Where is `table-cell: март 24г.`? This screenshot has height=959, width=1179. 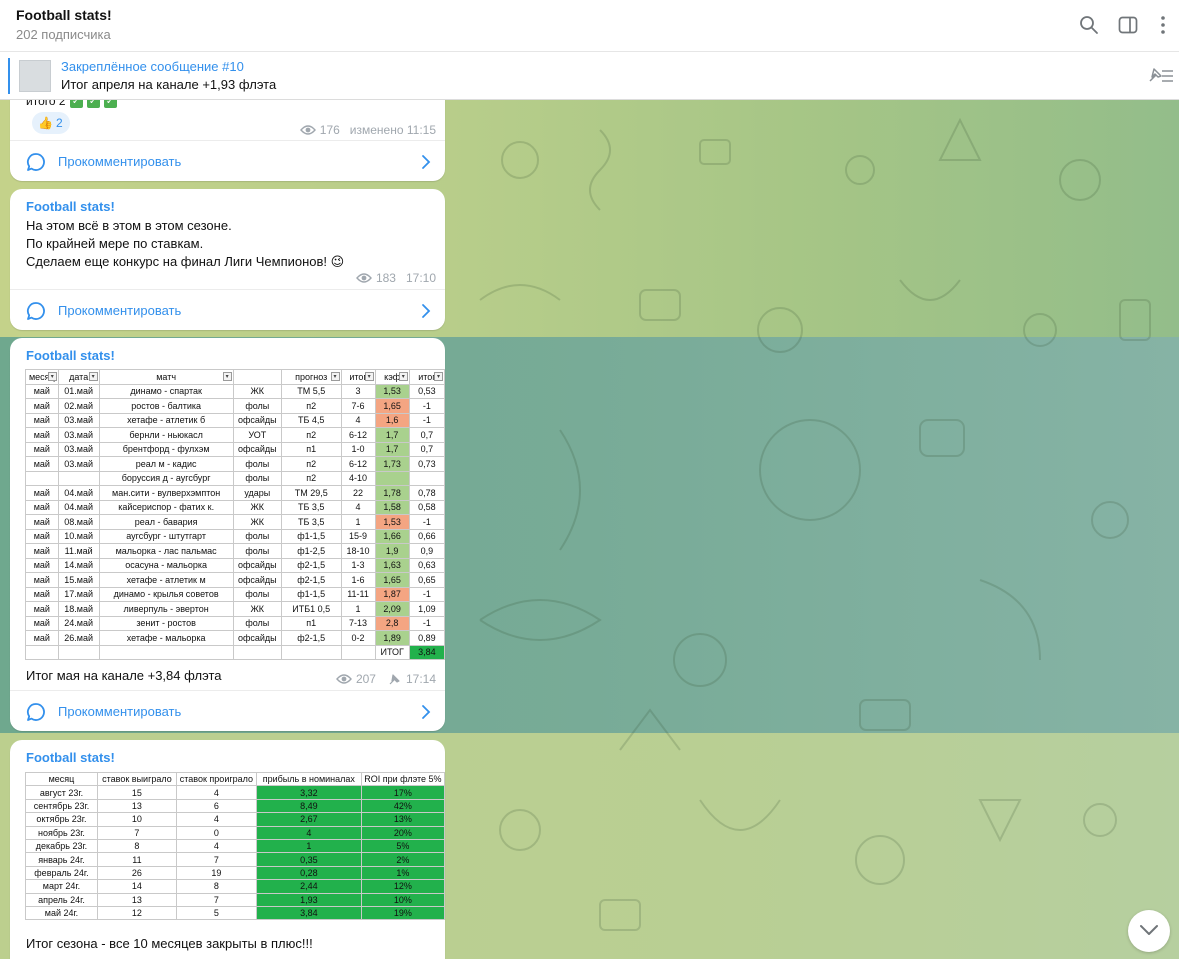
table-cell: март 24г. is located at coordinates (61, 886).